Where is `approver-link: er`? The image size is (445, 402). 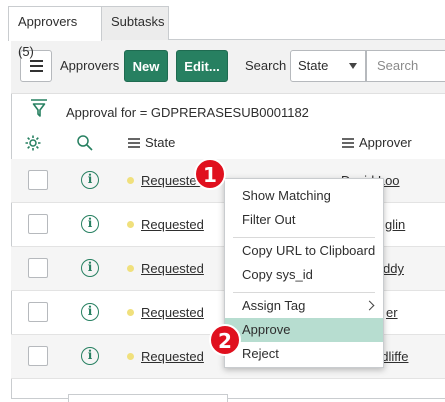 approver-link: er is located at coordinates (392, 312).